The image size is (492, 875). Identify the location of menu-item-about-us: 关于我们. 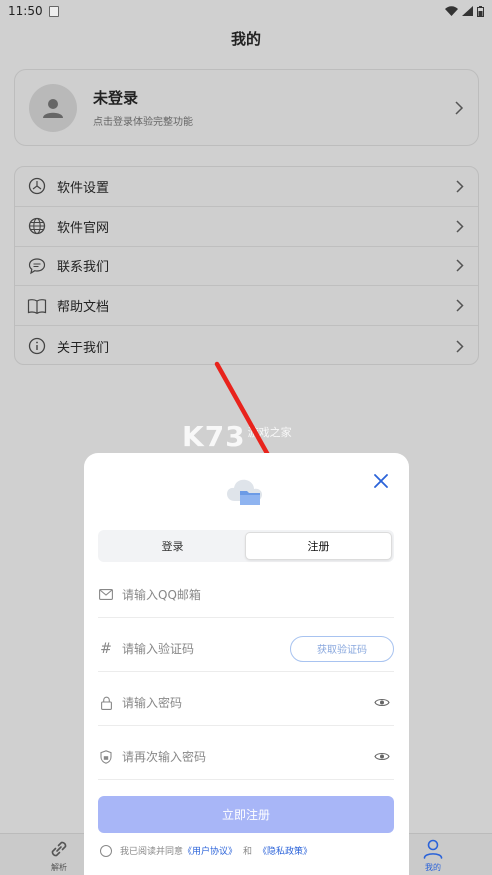
(246, 345).